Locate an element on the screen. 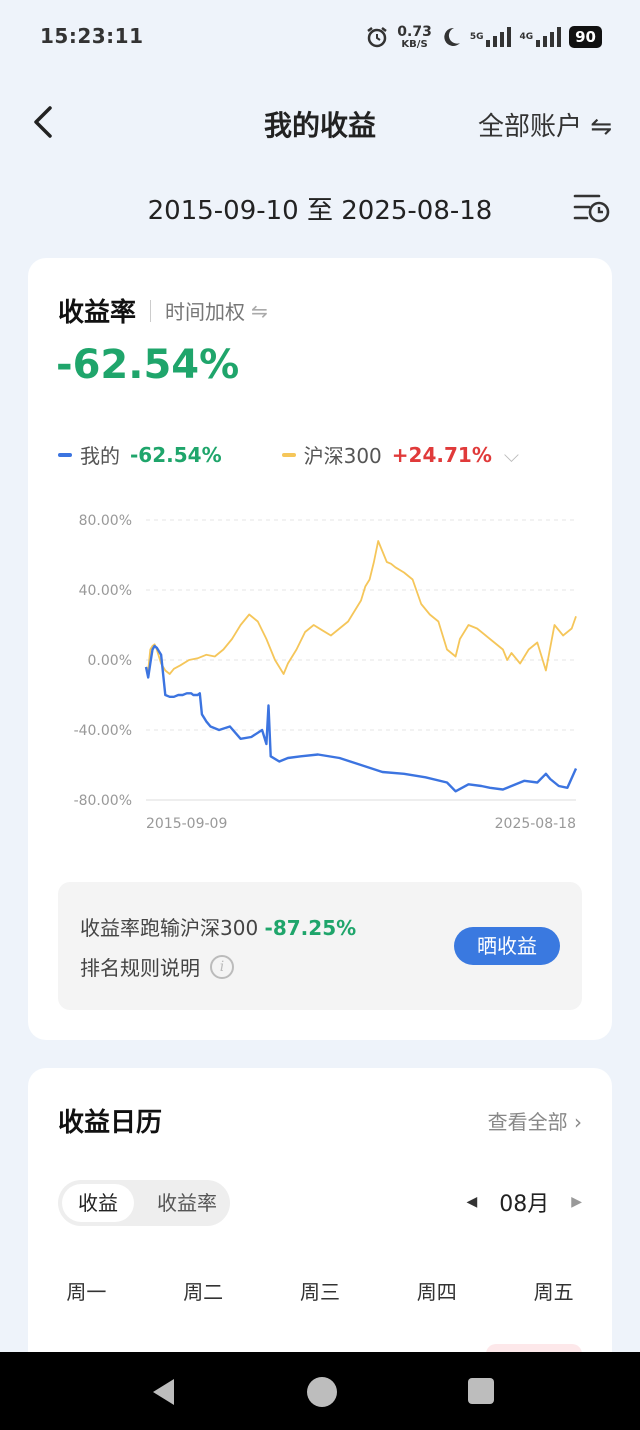 The width and height of the screenshot is (640, 1430). current-month: 08月 is located at coordinates (524, 1204).